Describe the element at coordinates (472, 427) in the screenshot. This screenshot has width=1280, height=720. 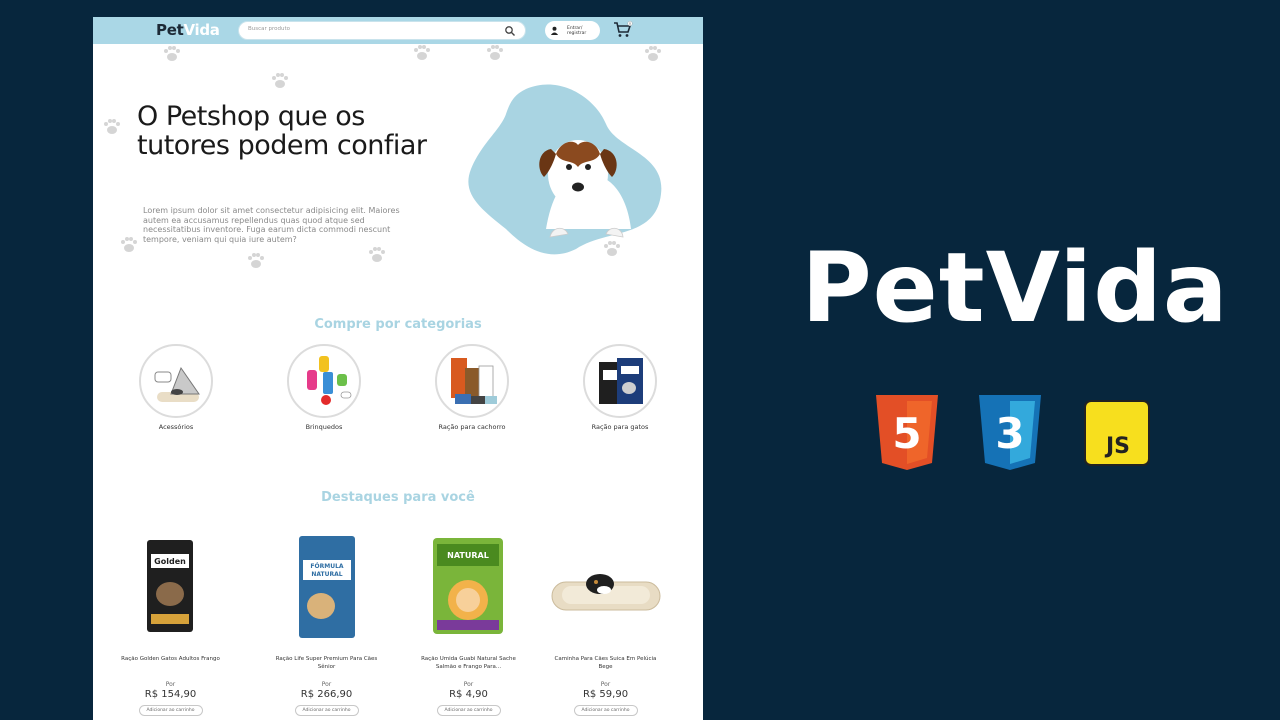
I see `category-label: Ração para cachorro` at that location.